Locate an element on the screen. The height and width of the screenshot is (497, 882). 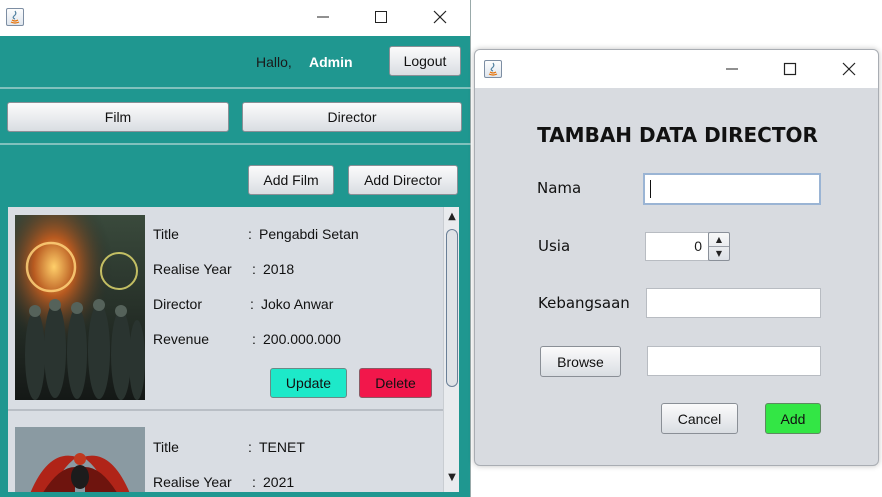
usia-spinner: 0 is located at coordinates (677, 246).